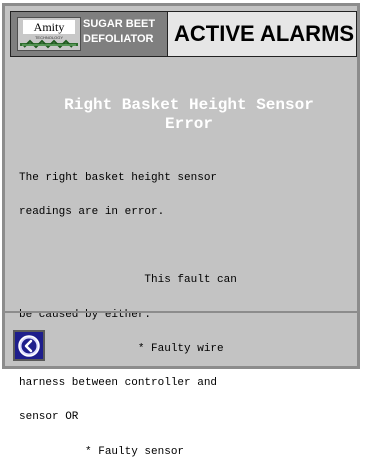  I want to click on chevron-left-icon, so click(29, 346).